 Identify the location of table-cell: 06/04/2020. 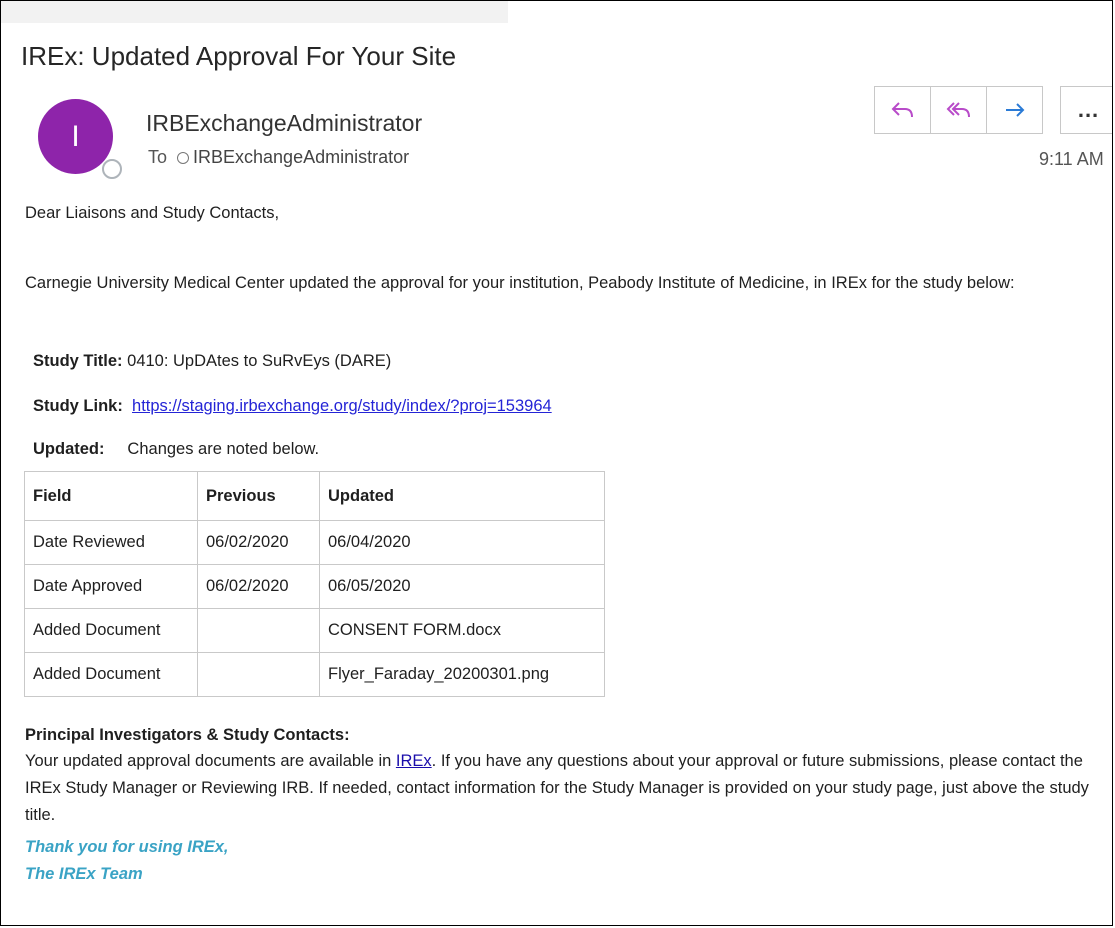
(462, 542).